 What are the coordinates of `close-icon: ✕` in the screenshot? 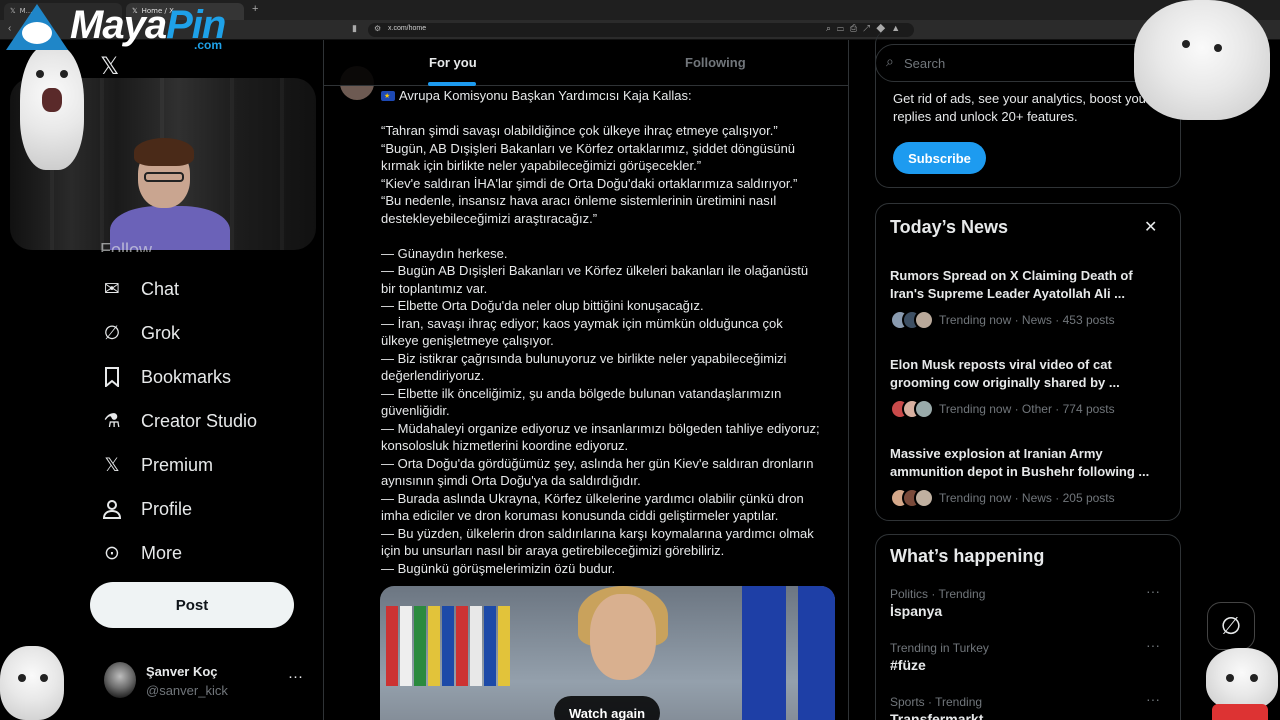 It's located at (1150, 226).